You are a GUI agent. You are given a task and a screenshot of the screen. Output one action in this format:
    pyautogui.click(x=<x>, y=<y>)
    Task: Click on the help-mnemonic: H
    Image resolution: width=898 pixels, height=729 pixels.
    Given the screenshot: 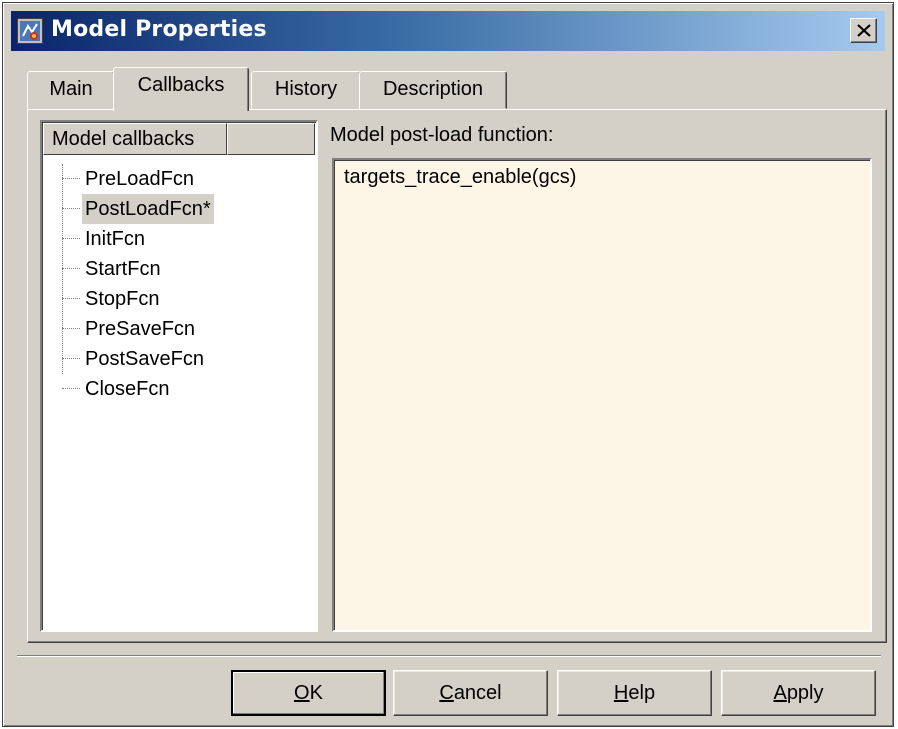 What is the action you would take?
    pyautogui.click(x=621, y=693)
    